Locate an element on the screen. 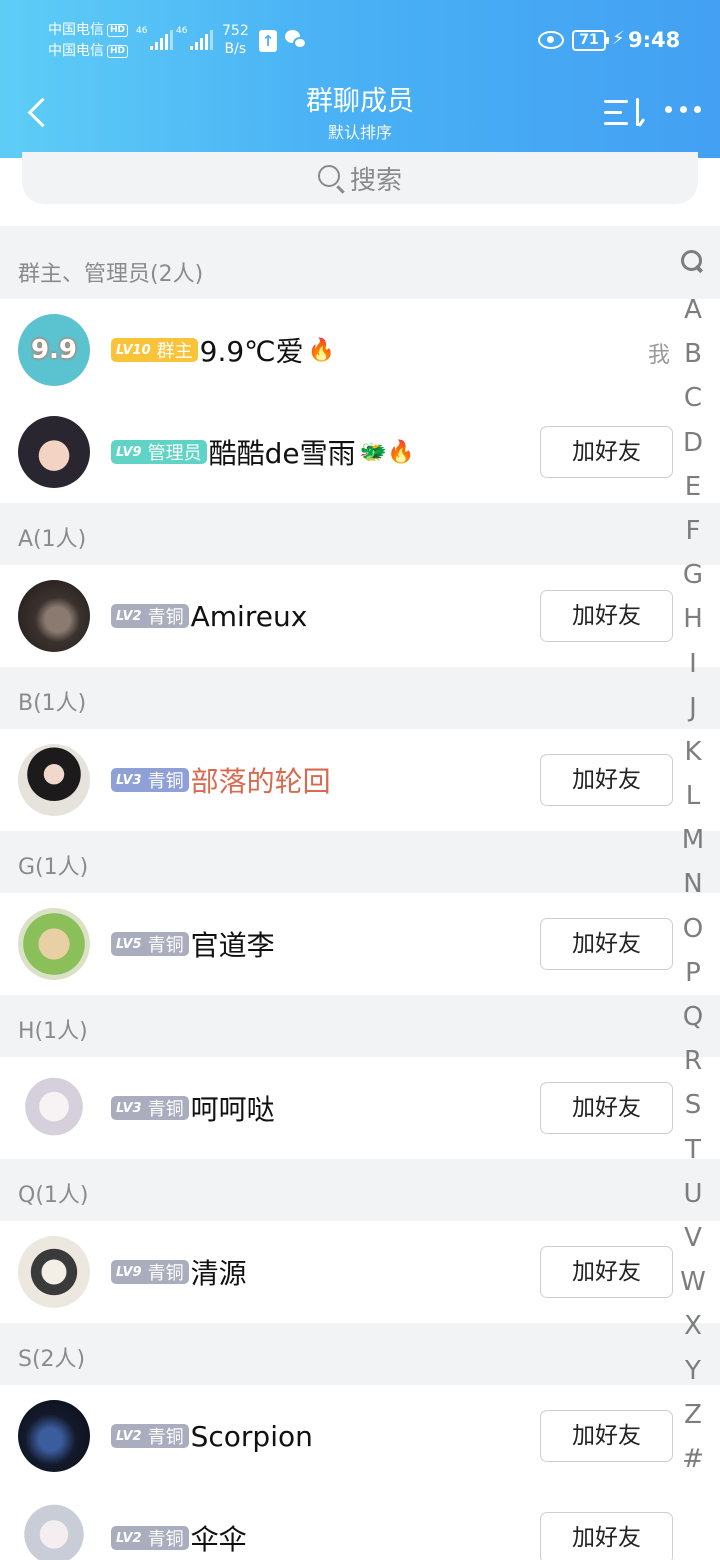 The width and height of the screenshot is (720, 1560). member-row: LV2 青铜 伞伞 加好友 is located at coordinates (360, 1523).